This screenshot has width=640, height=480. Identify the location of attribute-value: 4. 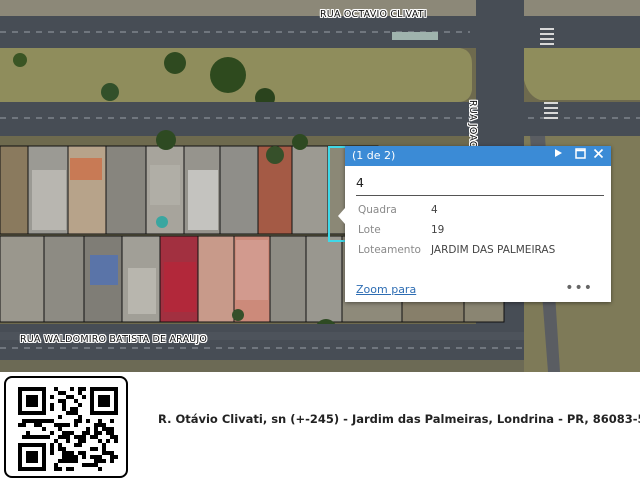
(434, 210).